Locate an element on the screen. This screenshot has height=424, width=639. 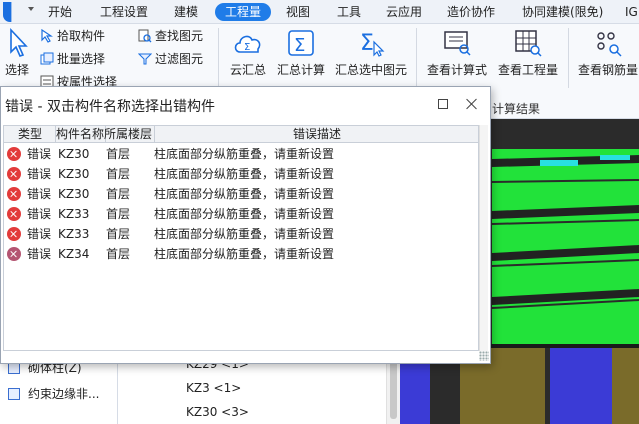
maximize-button is located at coordinates (443, 104).